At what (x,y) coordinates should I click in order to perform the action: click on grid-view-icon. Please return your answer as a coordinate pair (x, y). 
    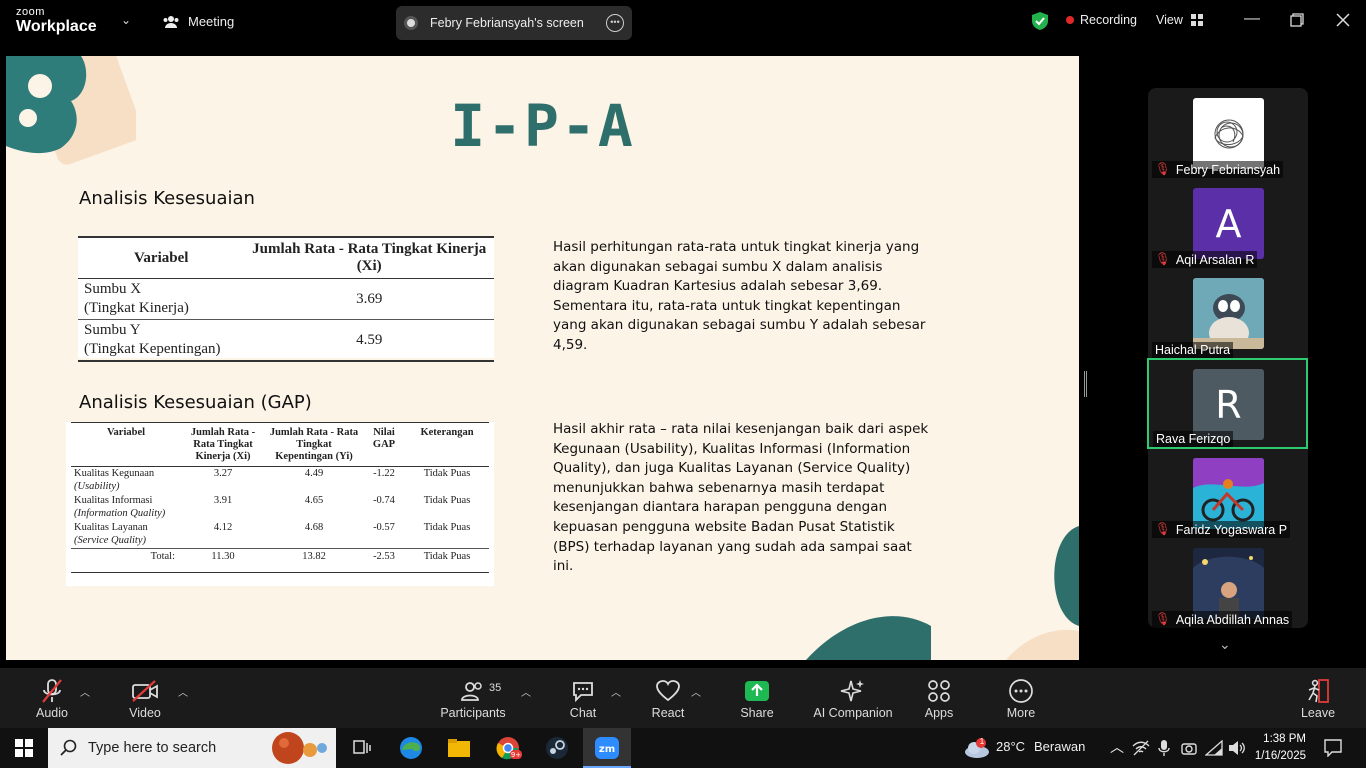
    Looking at the image, I should click on (1196, 20).